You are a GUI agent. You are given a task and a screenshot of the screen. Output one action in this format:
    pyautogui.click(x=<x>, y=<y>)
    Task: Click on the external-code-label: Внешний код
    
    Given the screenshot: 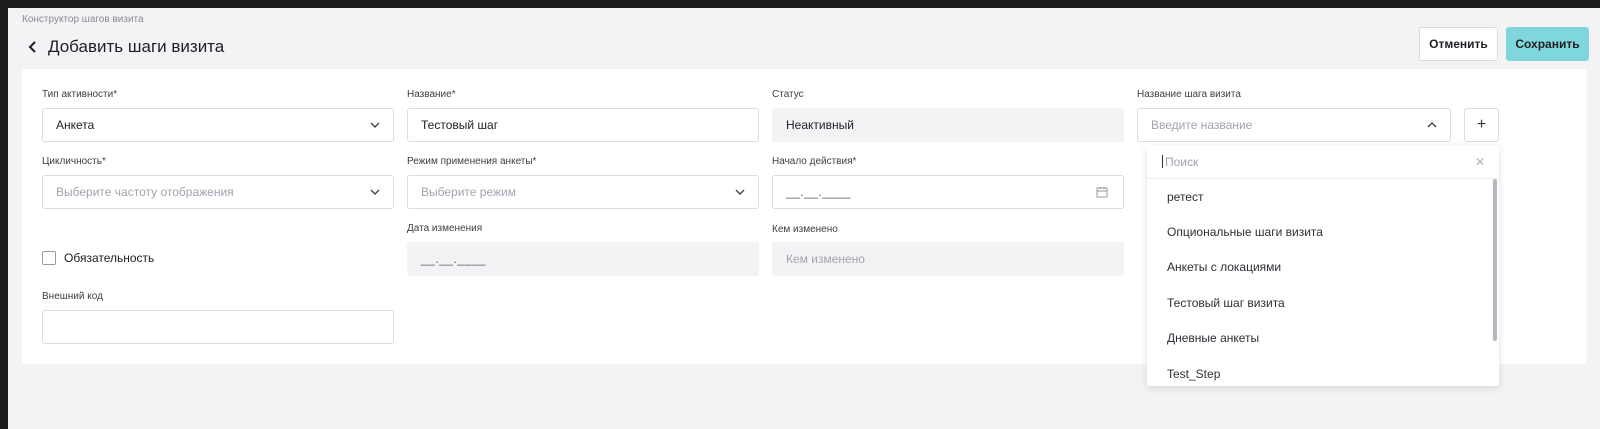 What is the action you would take?
    pyautogui.click(x=72, y=296)
    